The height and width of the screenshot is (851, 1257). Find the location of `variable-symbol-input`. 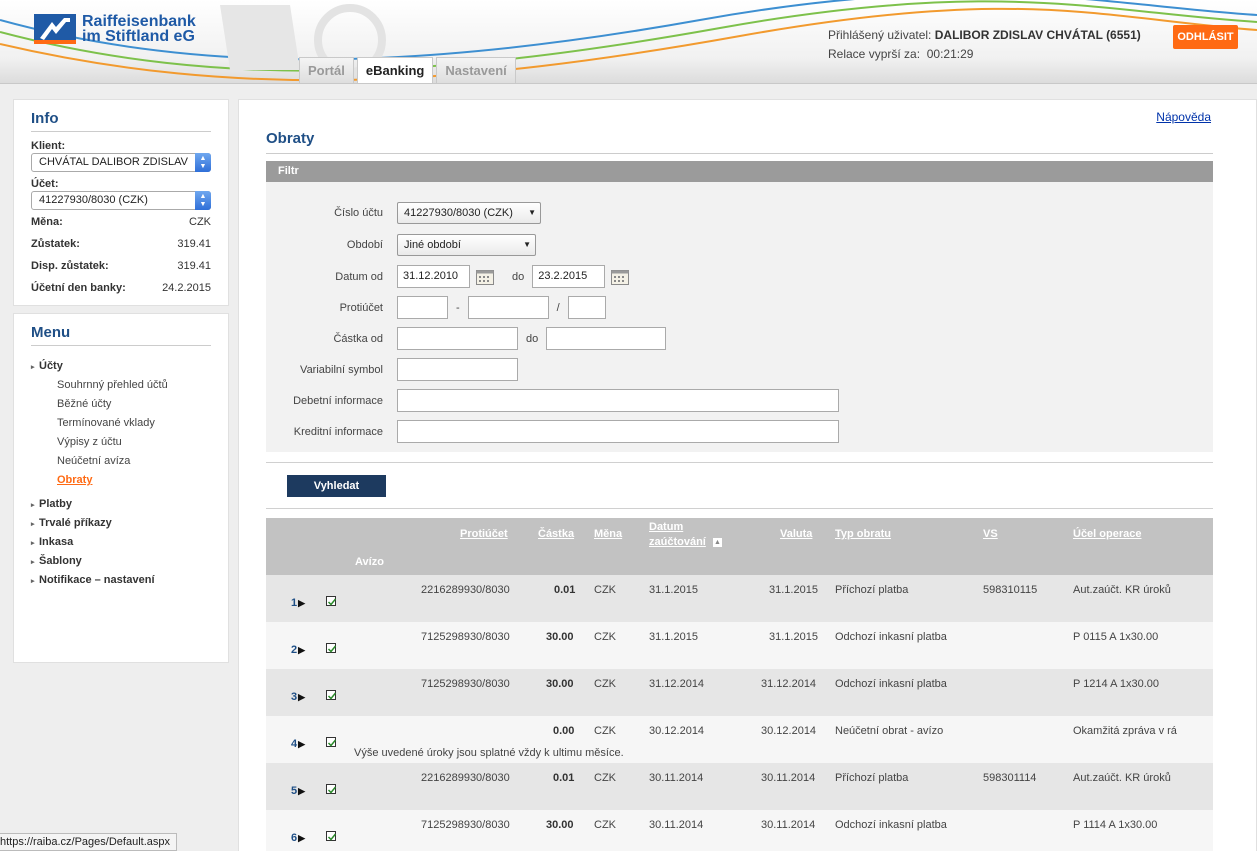

variable-symbol-input is located at coordinates (457, 369).